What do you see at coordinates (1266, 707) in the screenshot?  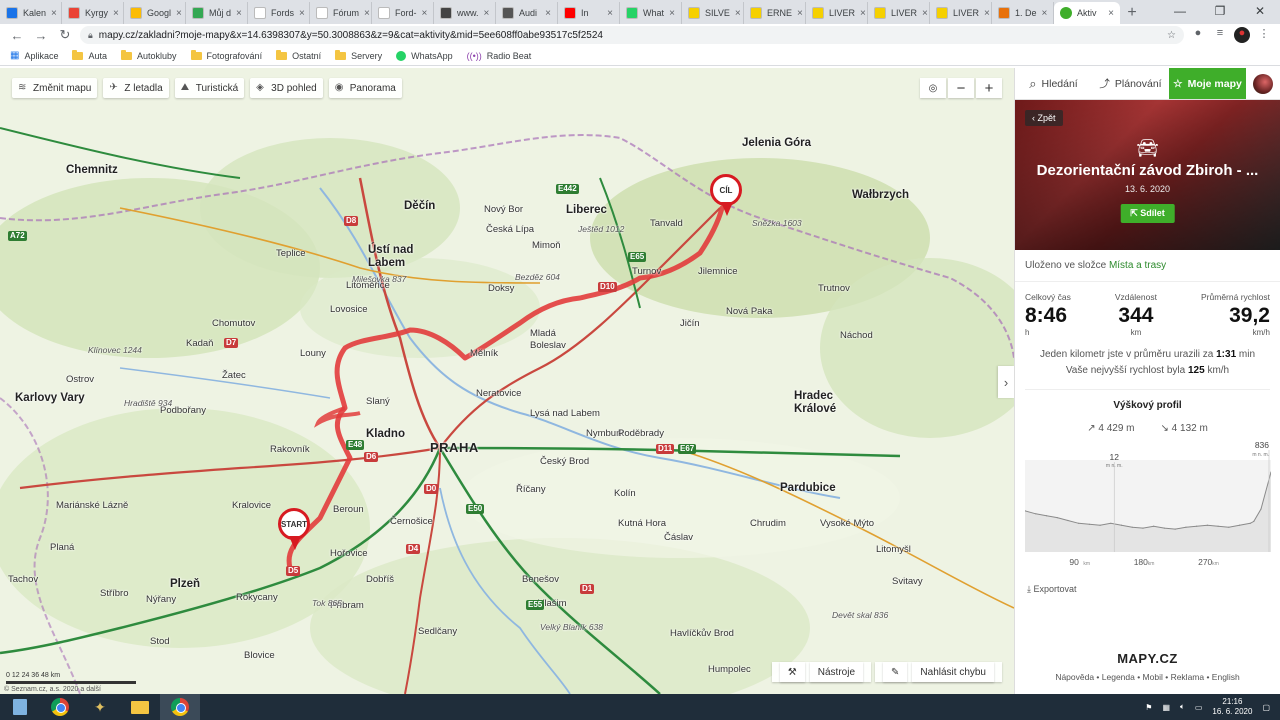 I see `notifications-icon: ▢` at bounding box center [1266, 707].